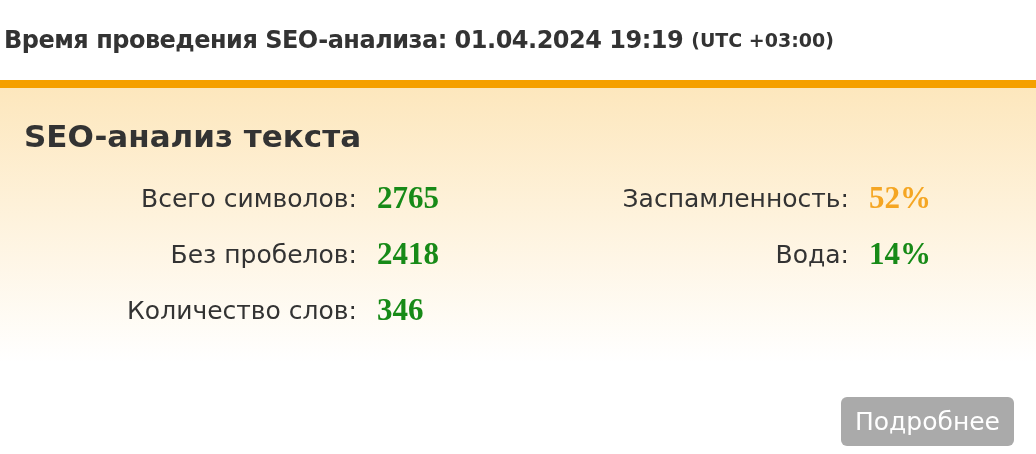 This screenshot has width=1036, height=454. I want to click on stat-label: Заспамленность:, so click(735, 198).